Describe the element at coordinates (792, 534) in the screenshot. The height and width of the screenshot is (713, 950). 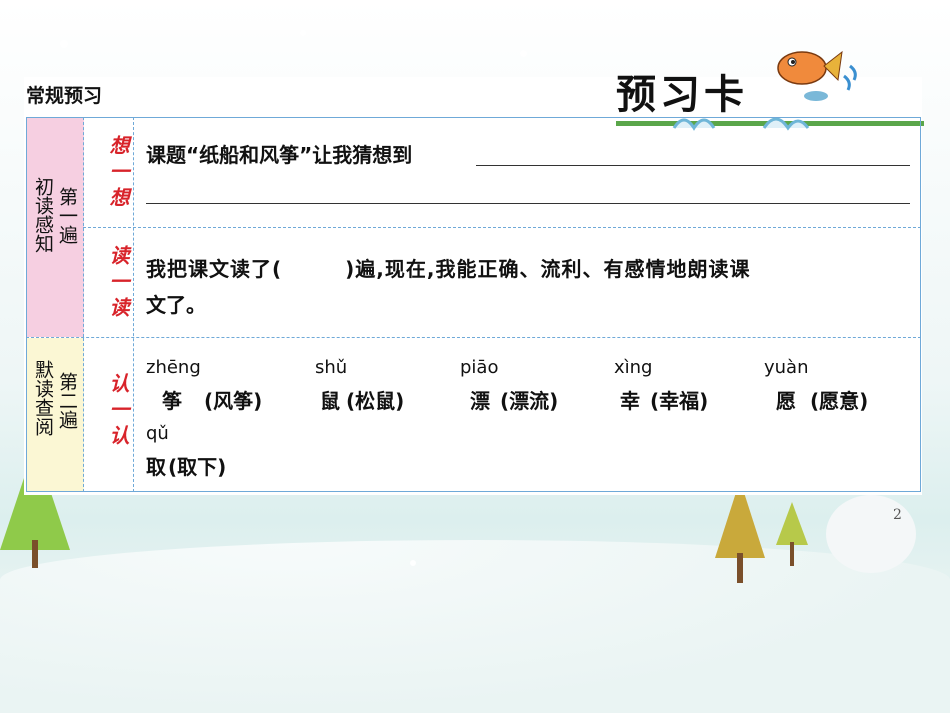
I see `tree-small-icon` at that location.